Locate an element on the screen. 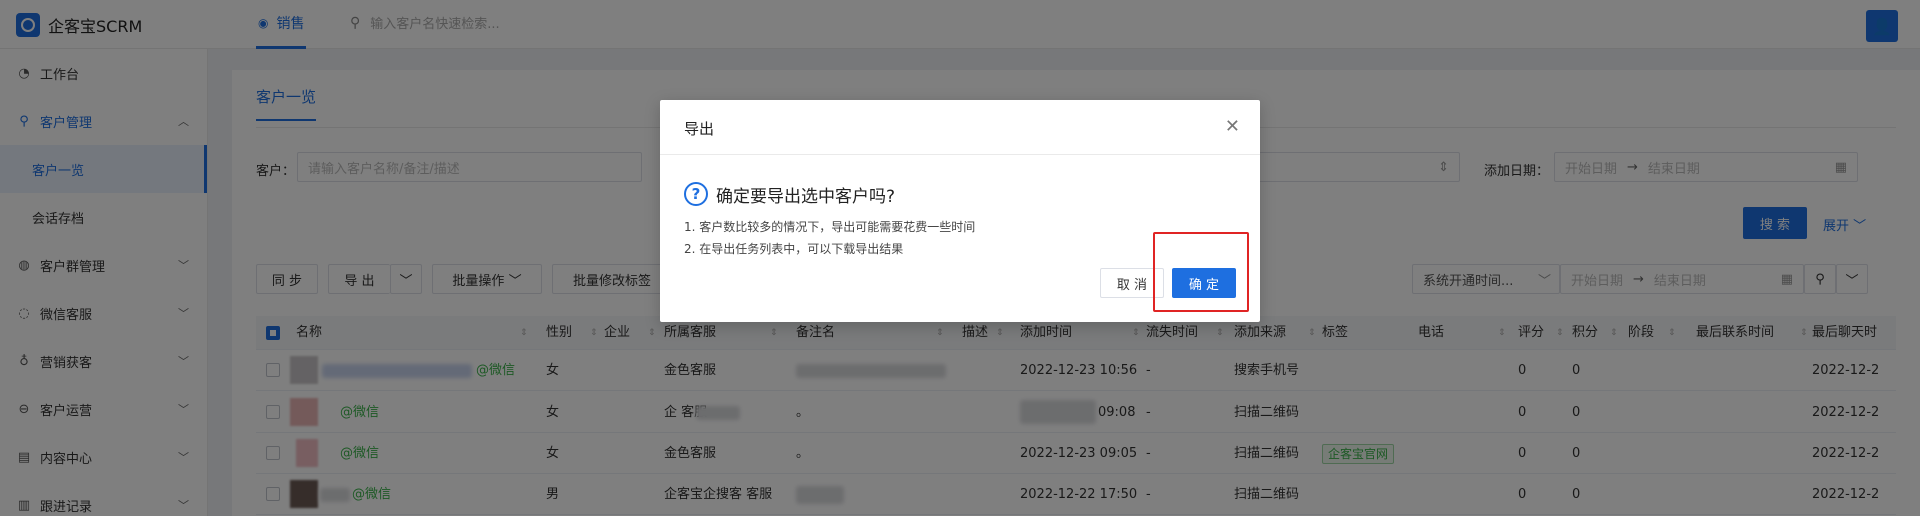 The image size is (1920, 516). dialog-note-2: 2. 在导出任务列表中，可以下载导出结果 is located at coordinates (794, 249).